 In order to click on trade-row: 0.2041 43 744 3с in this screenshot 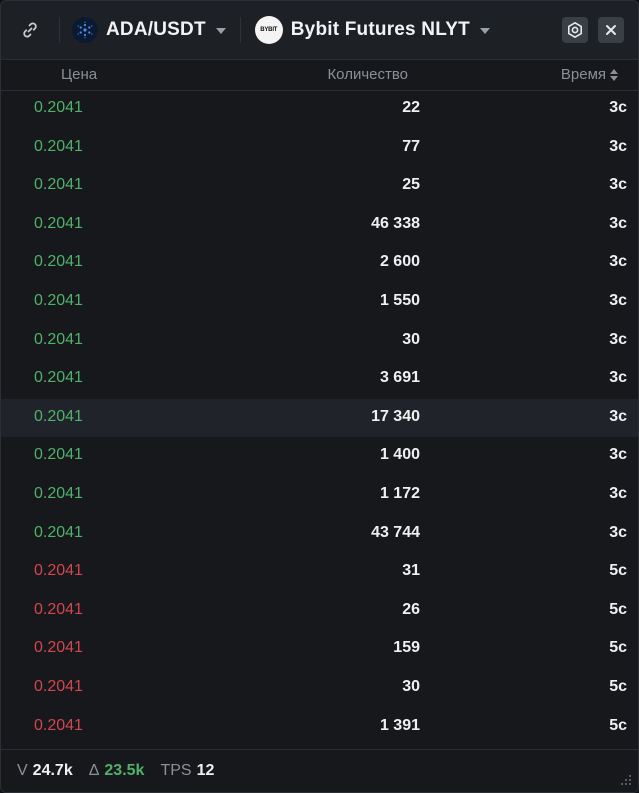, I will do `click(319, 534)`.